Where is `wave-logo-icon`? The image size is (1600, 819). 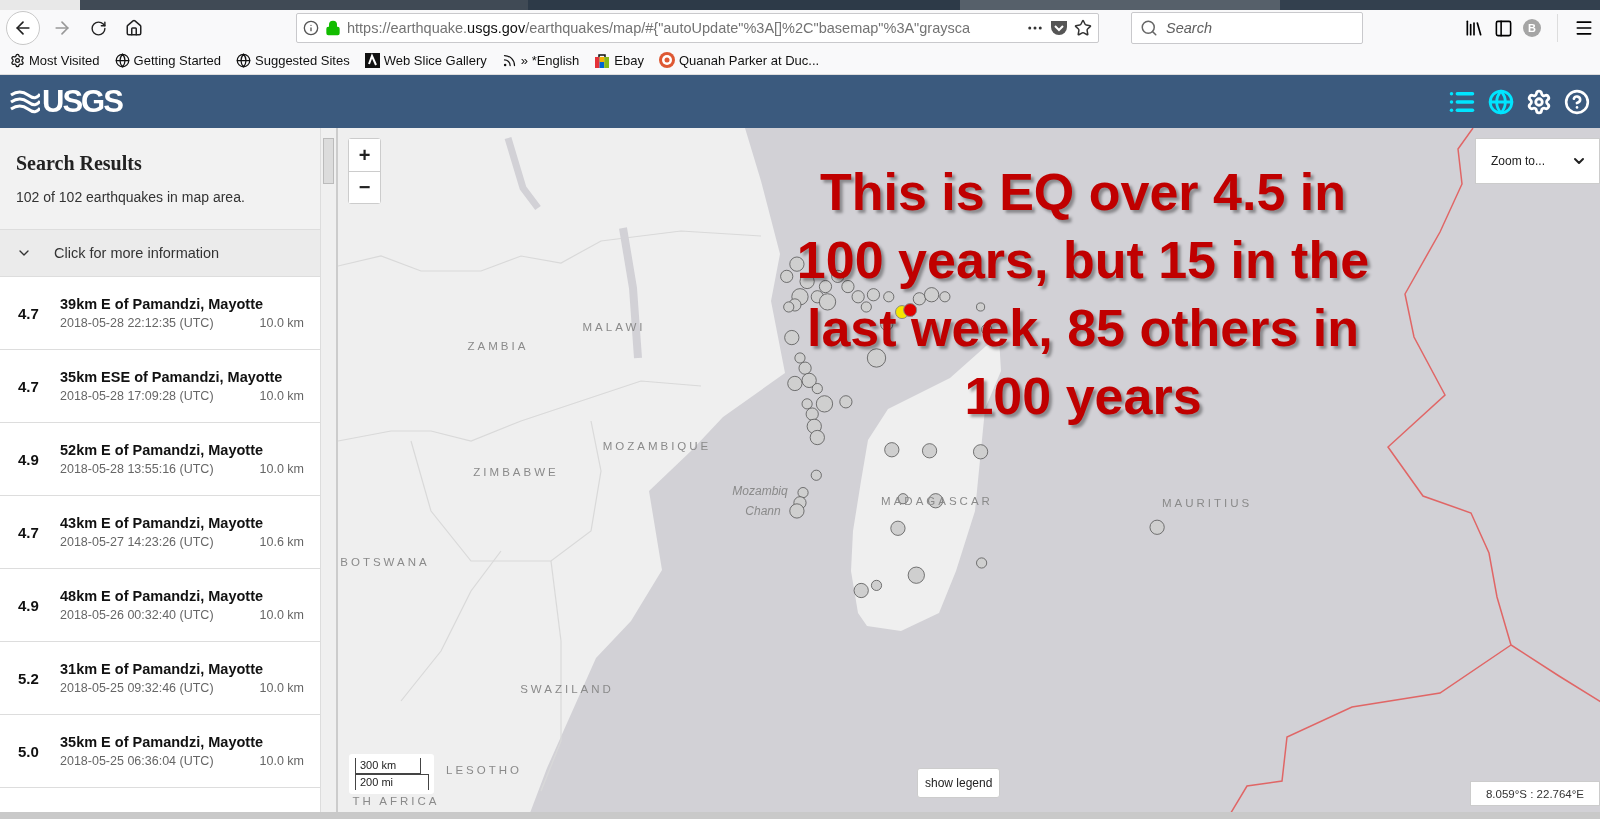 wave-logo-icon is located at coordinates (25, 101).